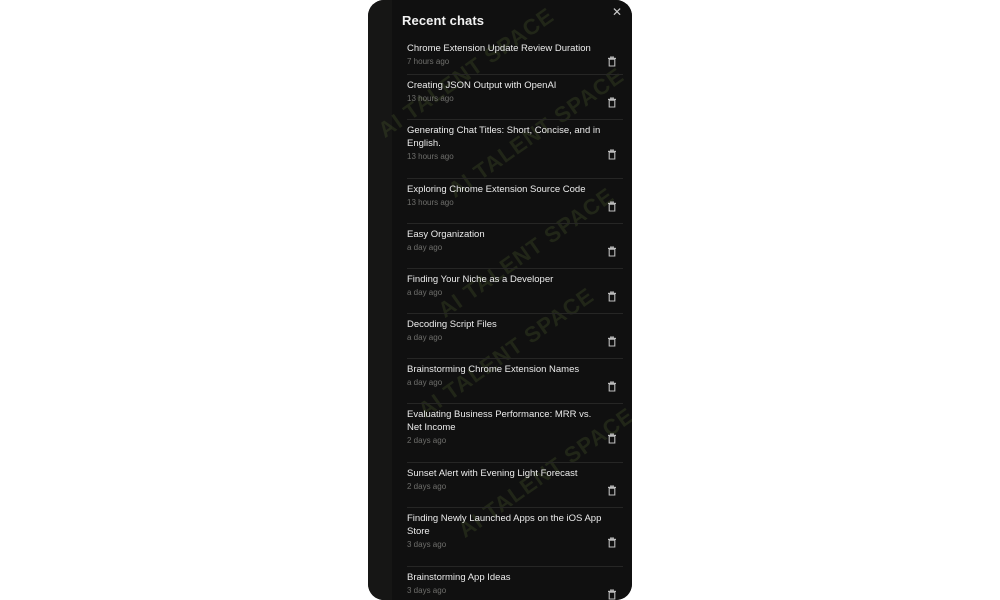  I want to click on chat-title: Sunset Alert with Evening Light Forecast, so click(492, 473).